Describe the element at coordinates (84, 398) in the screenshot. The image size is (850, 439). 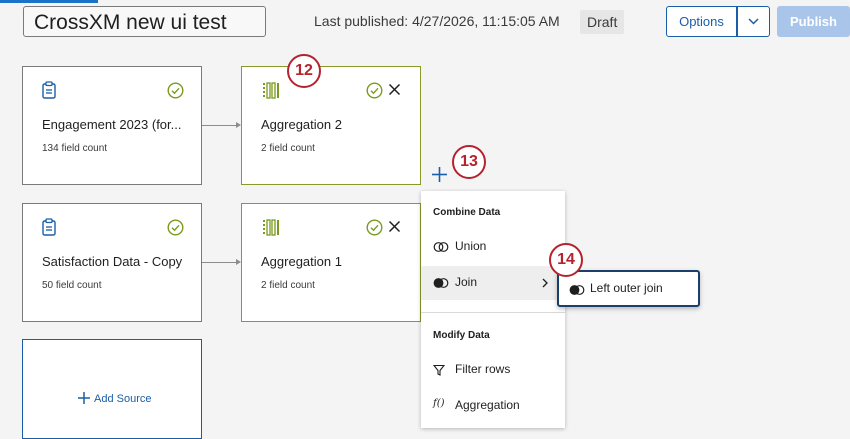
I see `plus-icon` at that location.